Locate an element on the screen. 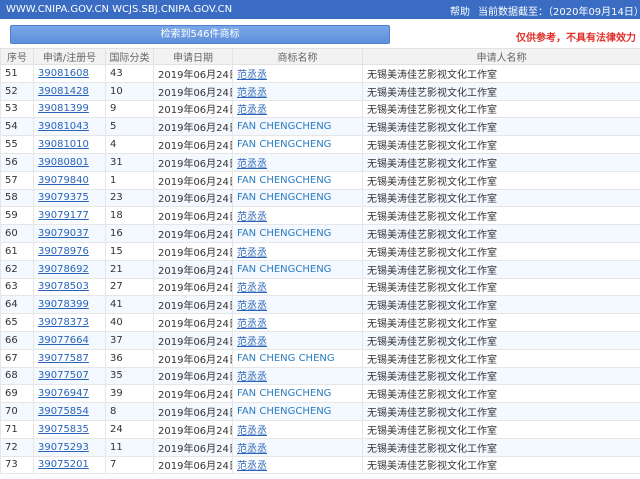  reg-number-link: 39075293 is located at coordinates (69, 447).